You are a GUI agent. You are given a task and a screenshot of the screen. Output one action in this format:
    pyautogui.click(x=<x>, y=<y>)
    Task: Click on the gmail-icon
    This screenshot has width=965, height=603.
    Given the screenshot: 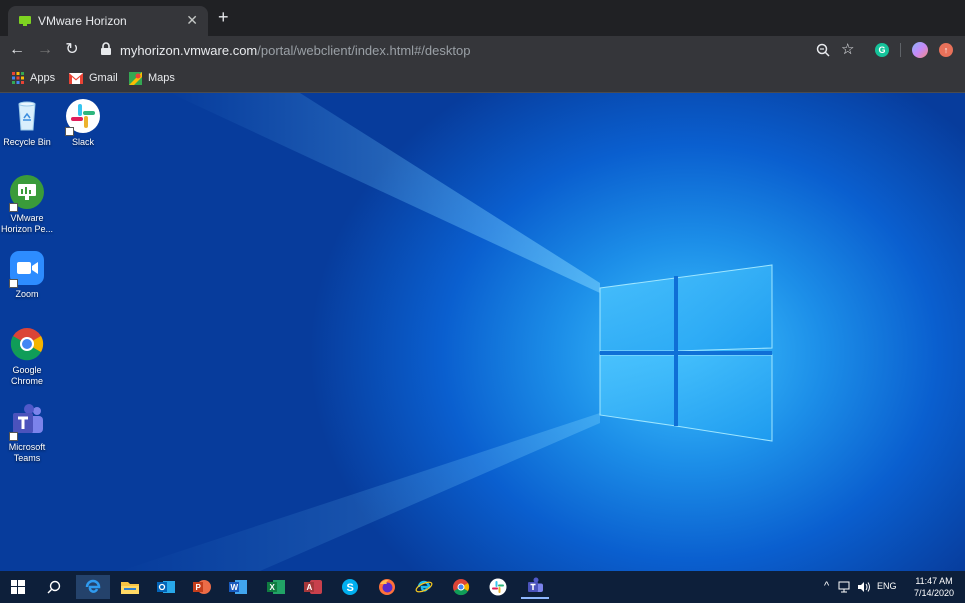 What is the action you would take?
    pyautogui.click(x=76, y=78)
    